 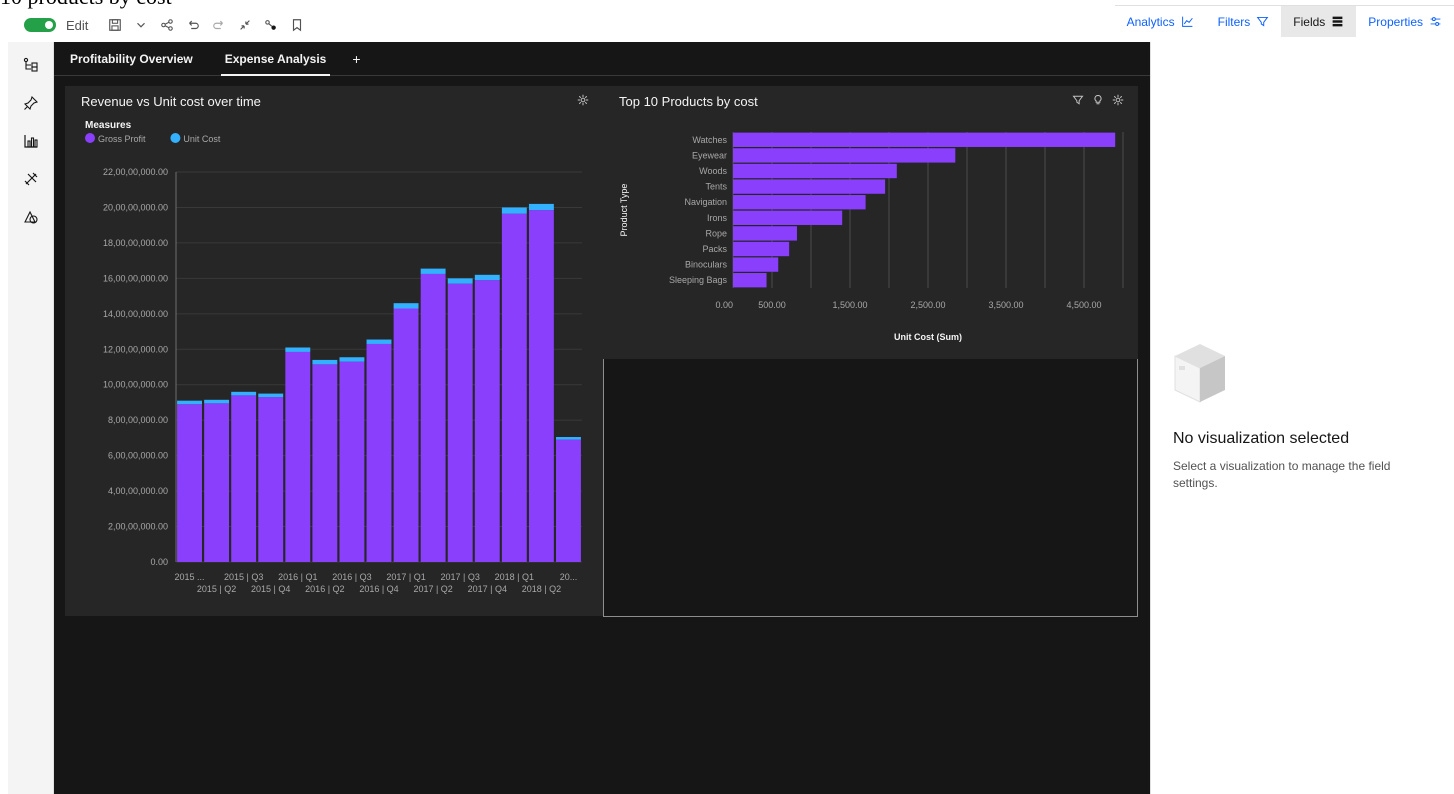 I want to click on redo-icon, so click(x=219, y=25).